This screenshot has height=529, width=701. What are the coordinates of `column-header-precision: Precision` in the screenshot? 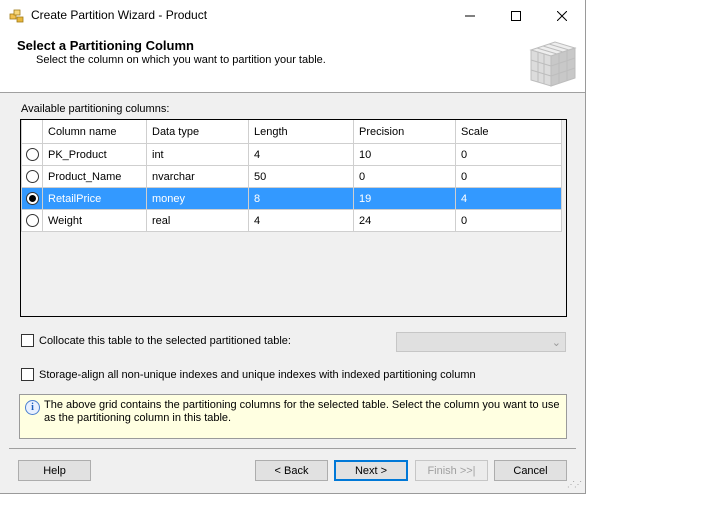 It's located at (404, 132).